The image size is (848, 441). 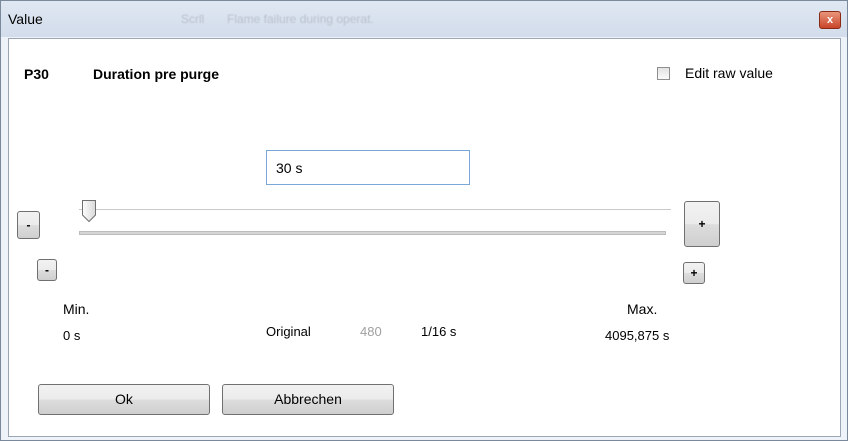 I want to click on increase-large-button: +, so click(x=702, y=224).